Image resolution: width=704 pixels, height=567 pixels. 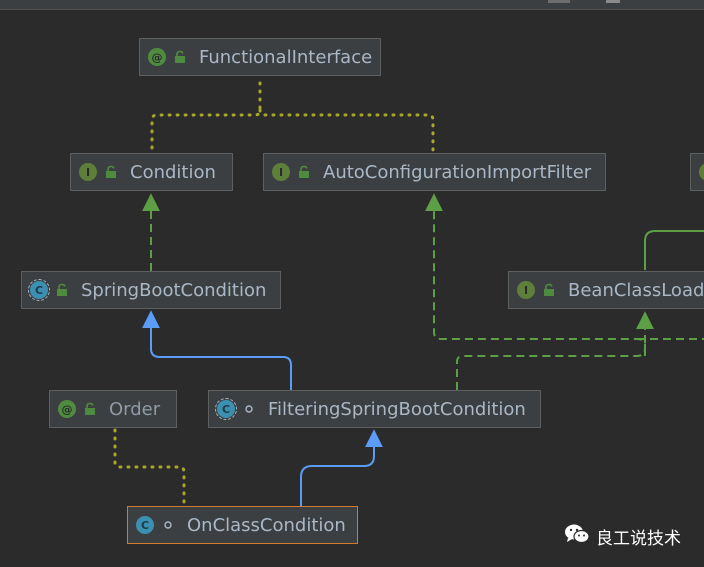 I want to click on node-on-class-condition: C OnClassCondition, so click(x=242, y=525).